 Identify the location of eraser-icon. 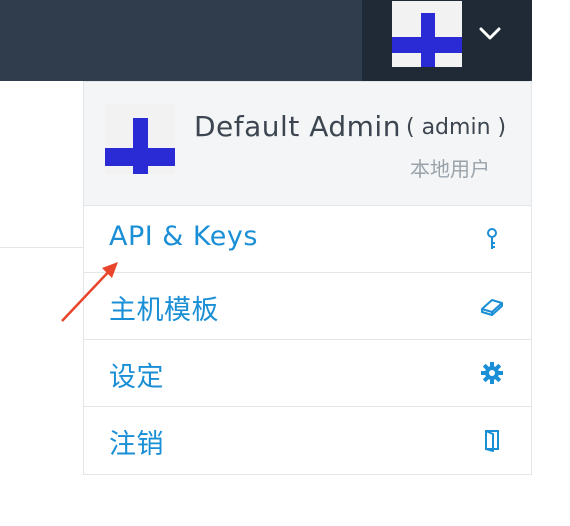
(492, 307).